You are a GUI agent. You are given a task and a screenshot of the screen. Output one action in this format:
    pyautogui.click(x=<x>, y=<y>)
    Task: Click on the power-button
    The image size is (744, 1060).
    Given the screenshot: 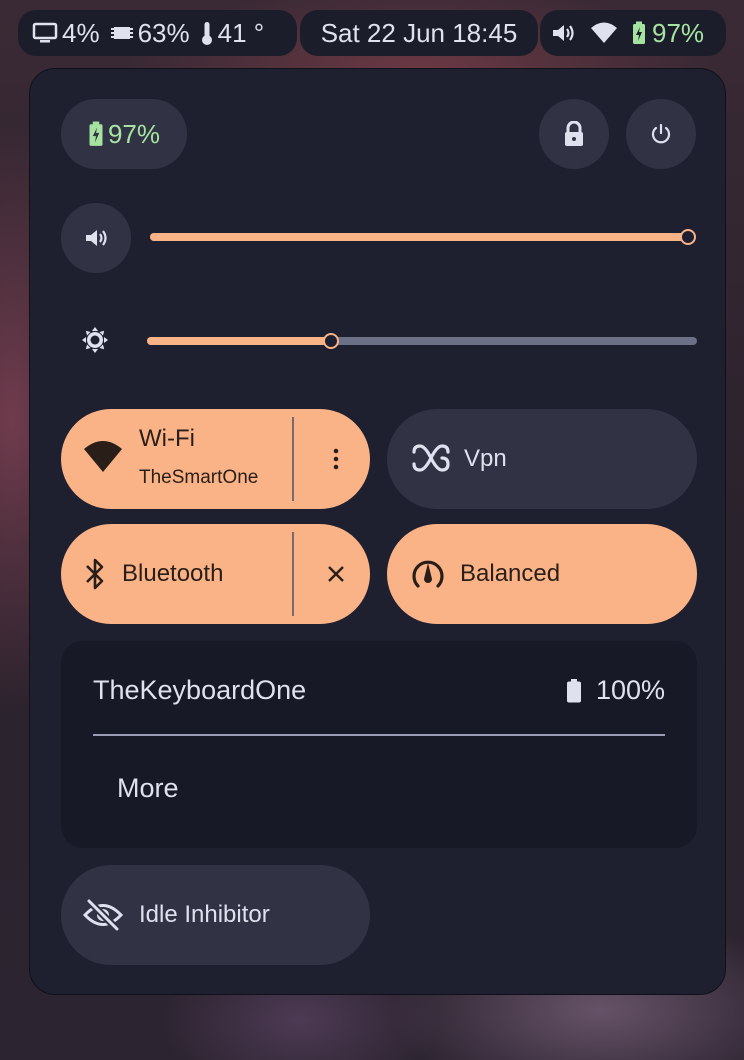 What is the action you would take?
    pyautogui.click(x=661, y=134)
    